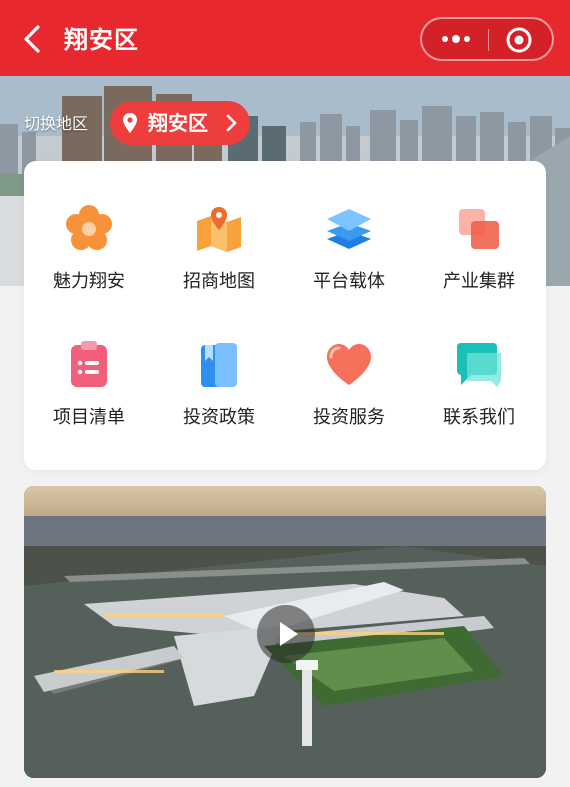 The image size is (570, 787). I want to click on menu-item-platform: 平台载体, so click(349, 258).